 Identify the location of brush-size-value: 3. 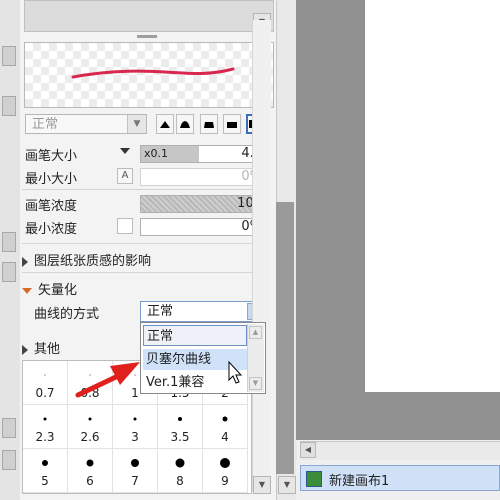
(135, 437).